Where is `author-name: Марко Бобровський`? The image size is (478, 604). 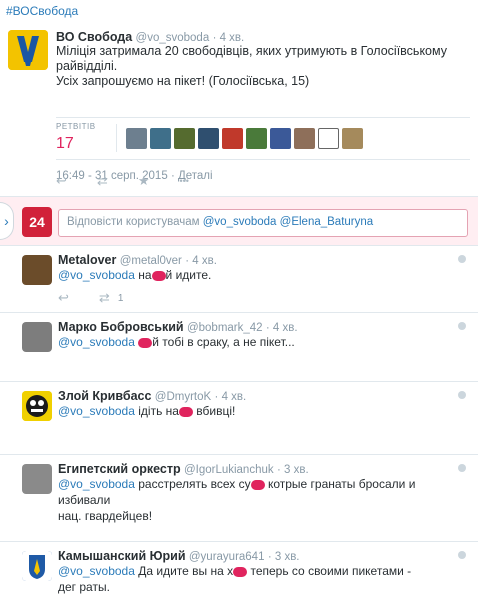
author-name: Марко Бобровський is located at coordinates (121, 327).